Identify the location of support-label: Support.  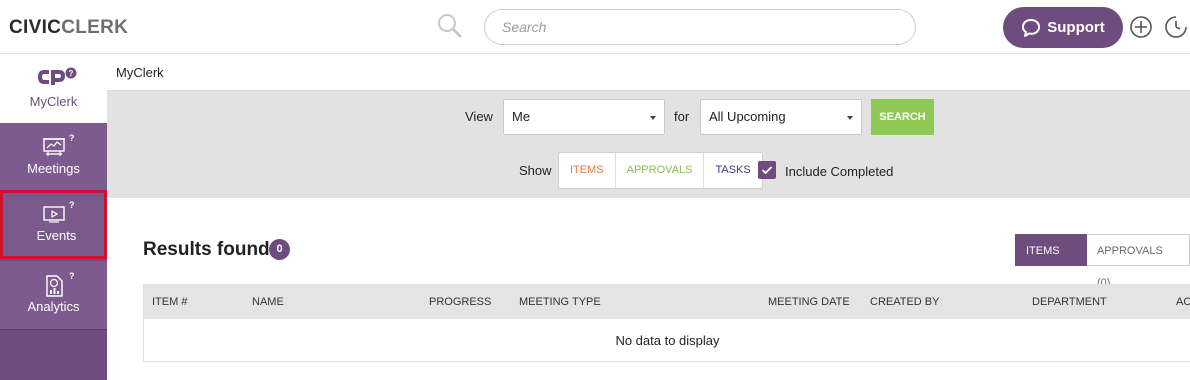
(1076, 27).